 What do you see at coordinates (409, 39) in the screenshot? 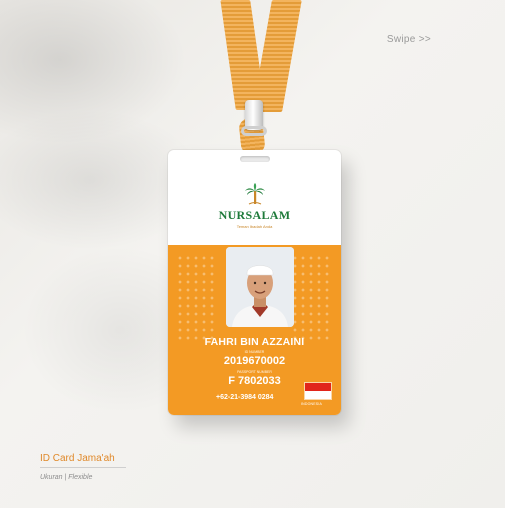
I see `swipe-hint: Swipe >>` at bounding box center [409, 39].